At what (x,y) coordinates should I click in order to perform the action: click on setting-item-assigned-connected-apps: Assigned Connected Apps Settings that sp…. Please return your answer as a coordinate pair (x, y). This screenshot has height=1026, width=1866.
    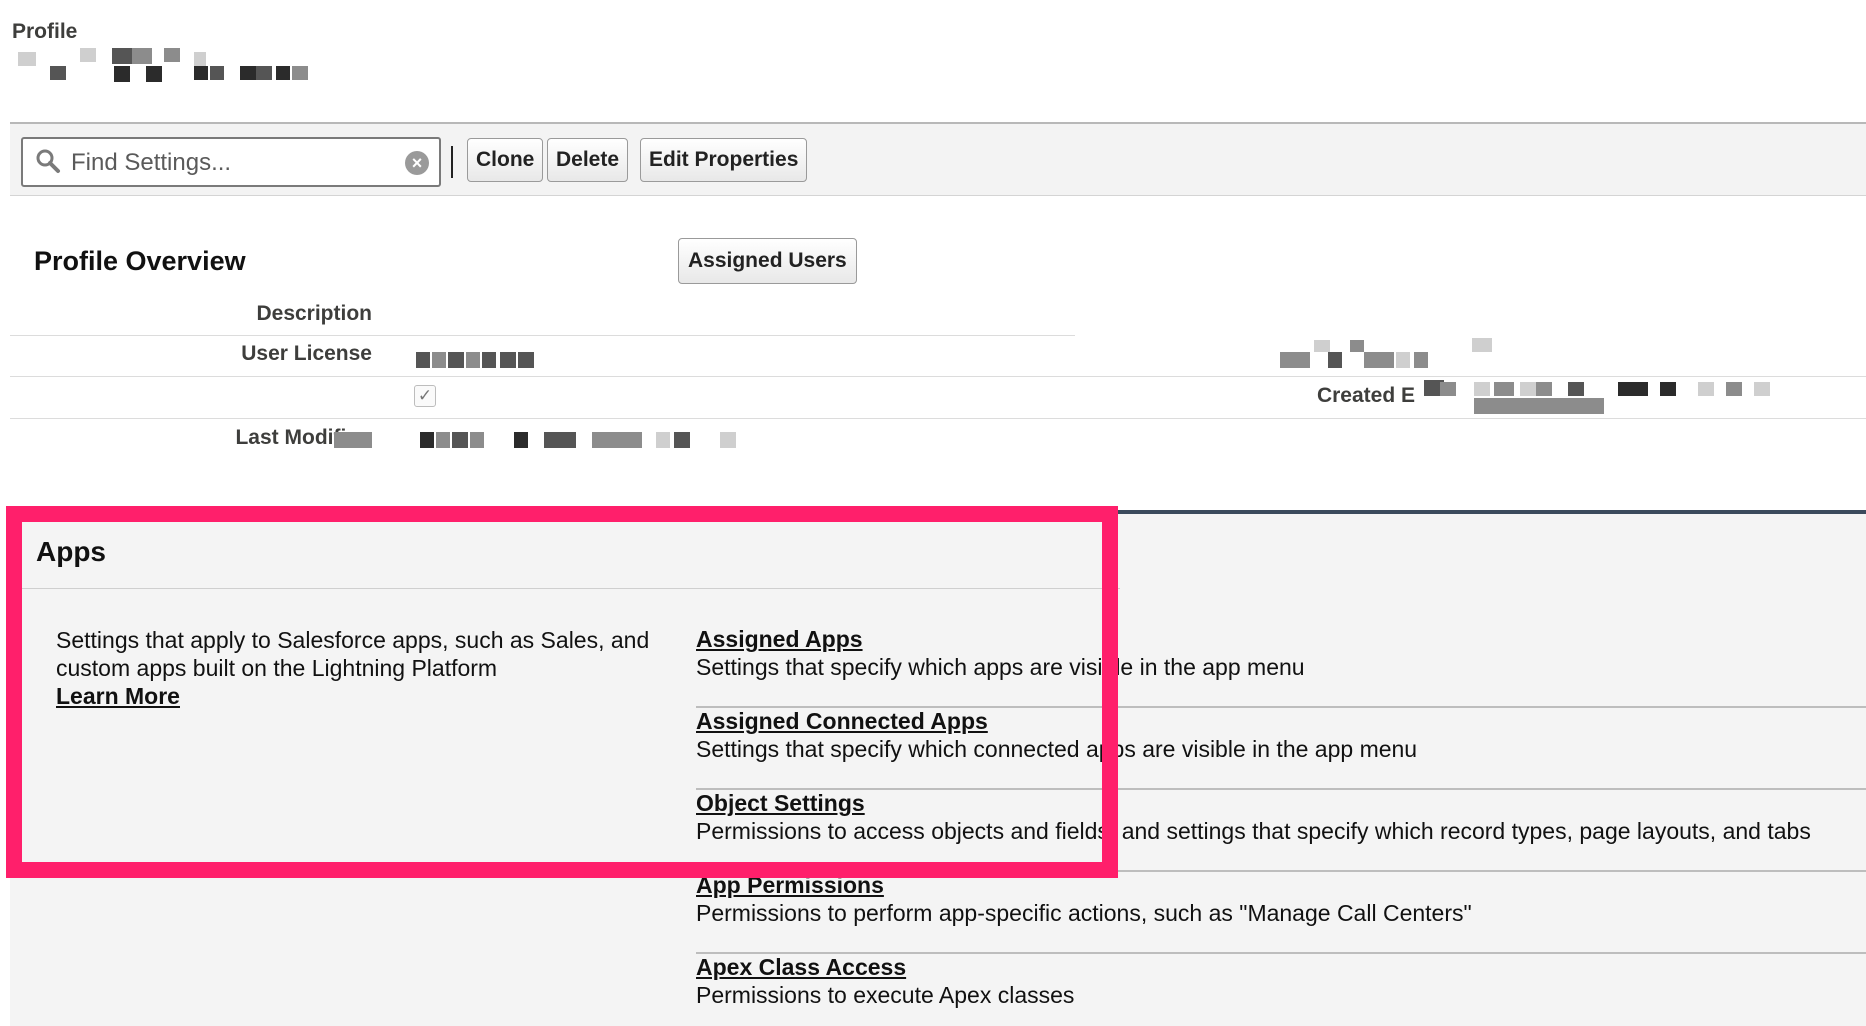
    Looking at the image, I should click on (1281, 749).